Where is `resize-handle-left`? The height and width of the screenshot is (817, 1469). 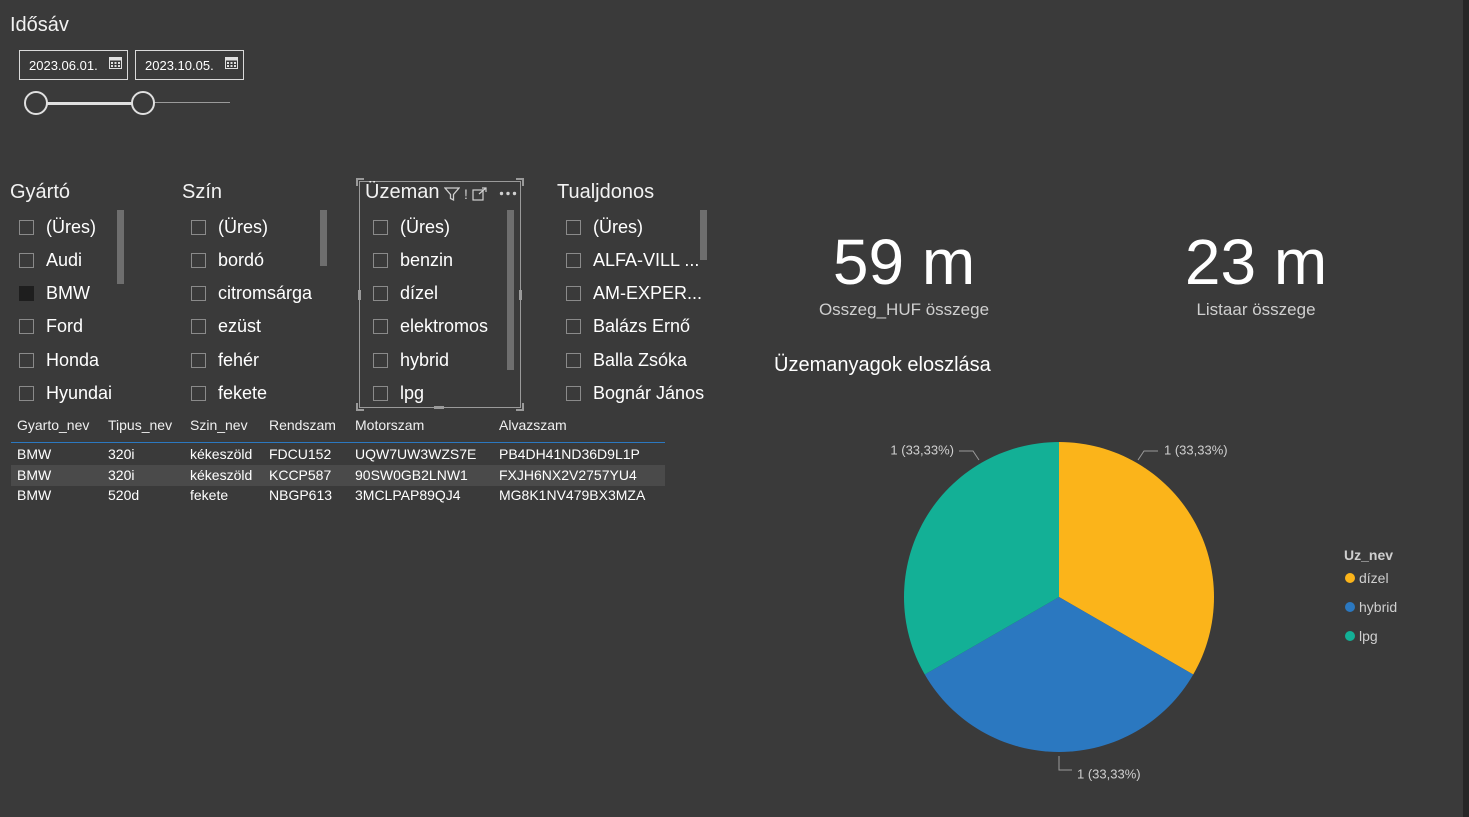
resize-handle-left is located at coordinates (359, 295).